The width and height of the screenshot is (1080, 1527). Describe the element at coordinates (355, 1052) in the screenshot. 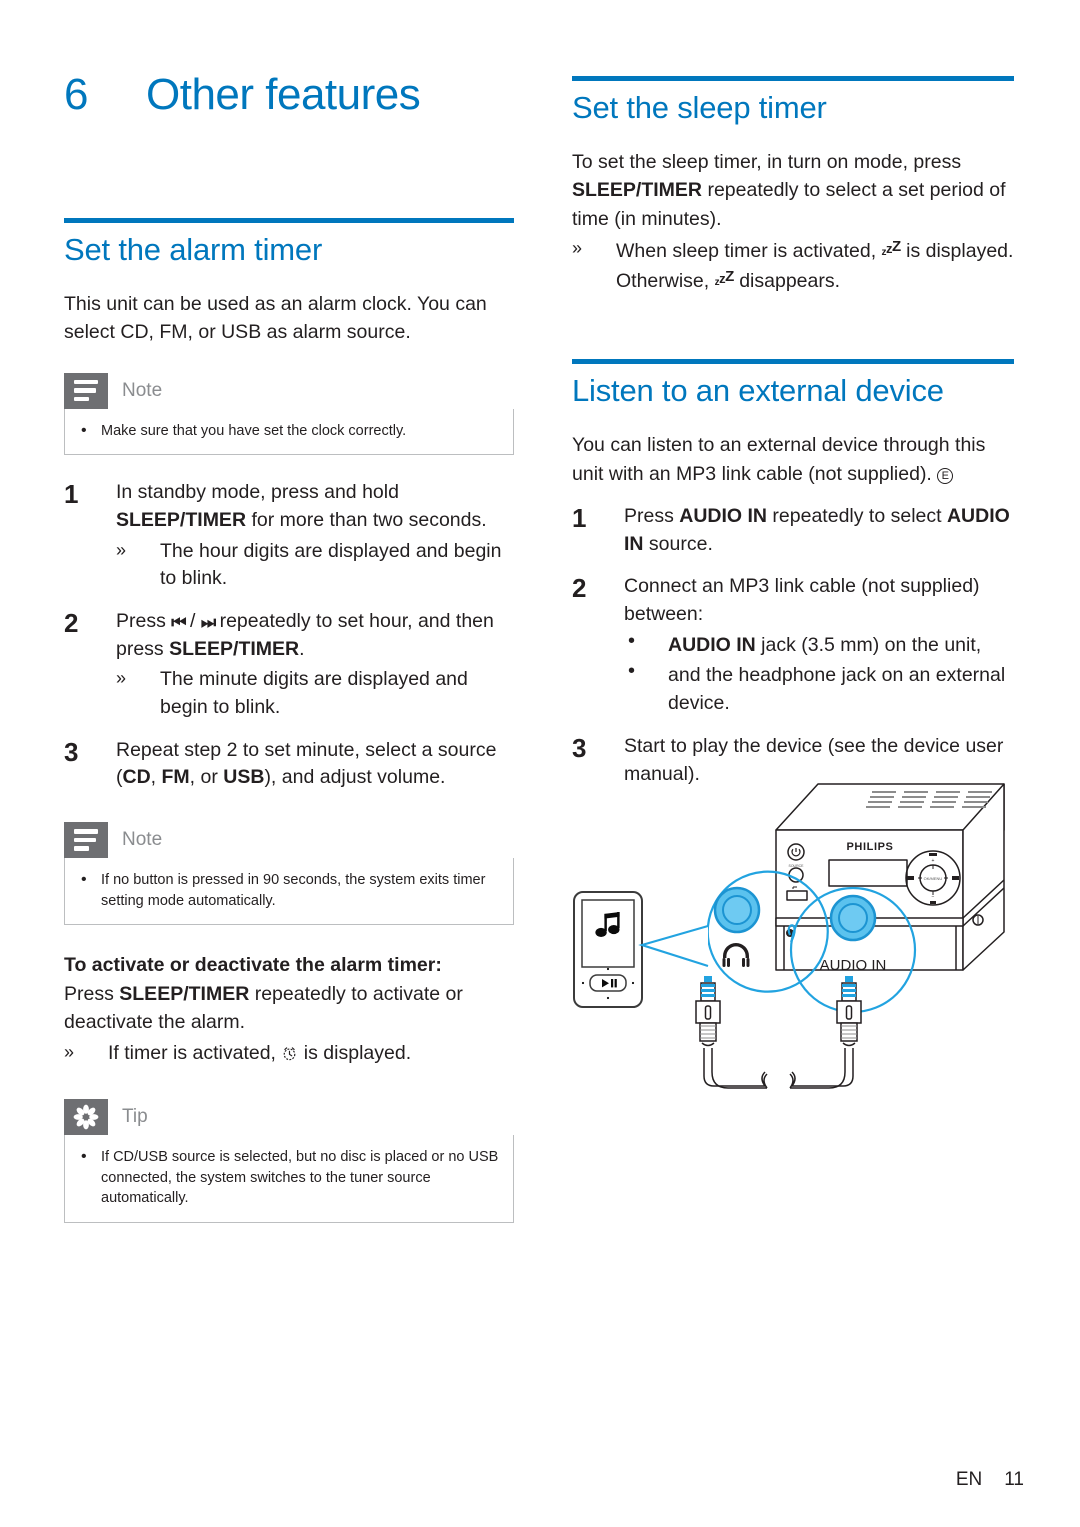

I see `activate-sub-text: is displayed.` at that location.